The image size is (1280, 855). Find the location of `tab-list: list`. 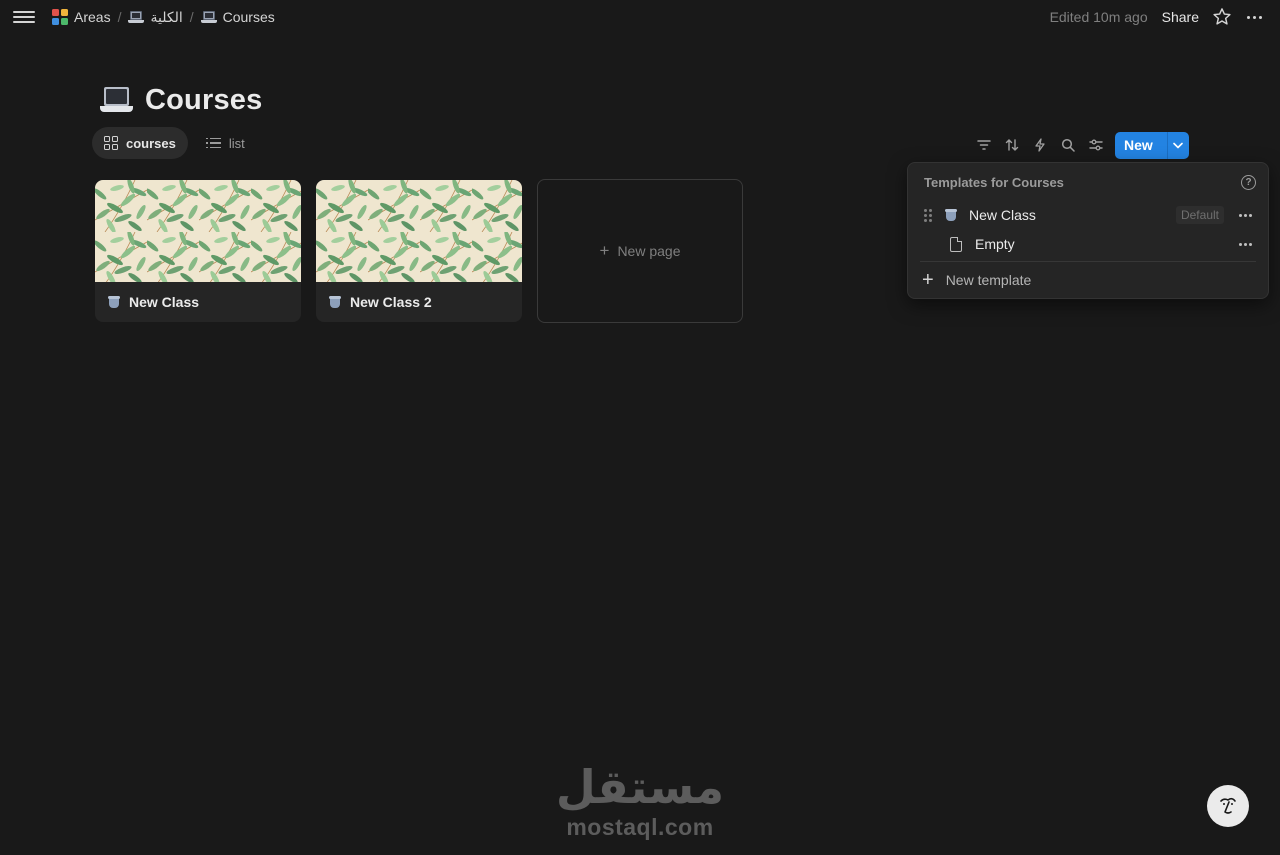

tab-list: list is located at coordinates (225, 143).